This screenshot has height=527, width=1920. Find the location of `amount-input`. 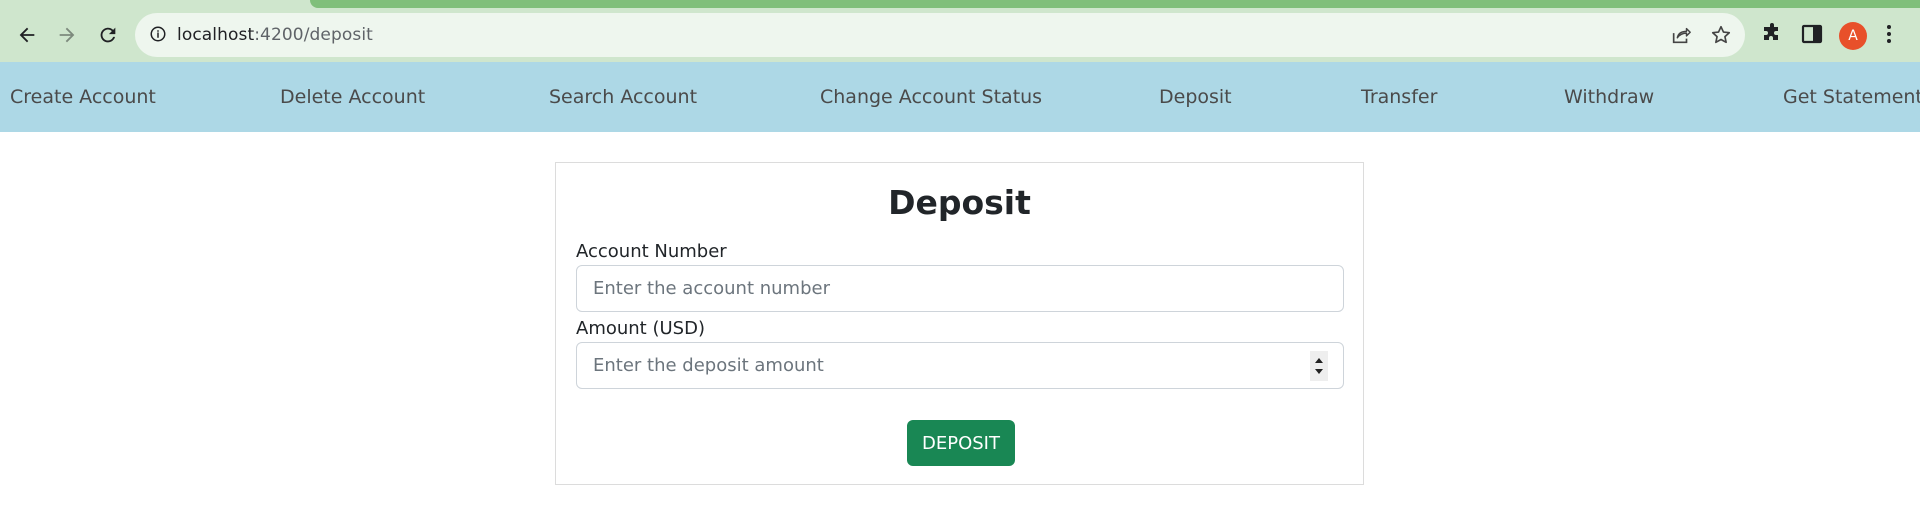

amount-input is located at coordinates (960, 365).